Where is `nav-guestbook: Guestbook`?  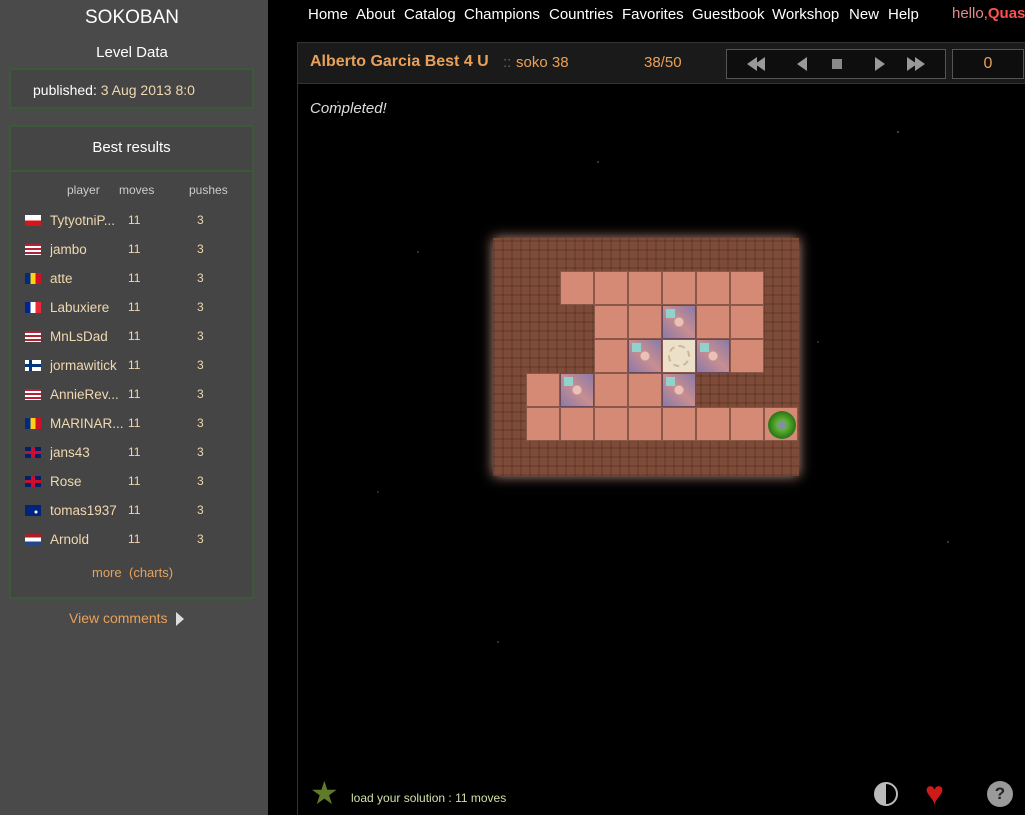 nav-guestbook: Guestbook is located at coordinates (728, 14).